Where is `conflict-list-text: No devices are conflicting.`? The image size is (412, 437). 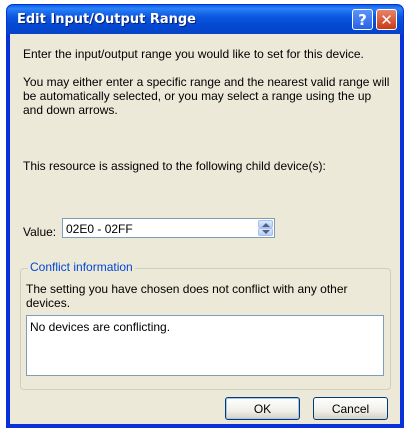
conflict-list-text: No devices are conflicting. is located at coordinates (100, 327).